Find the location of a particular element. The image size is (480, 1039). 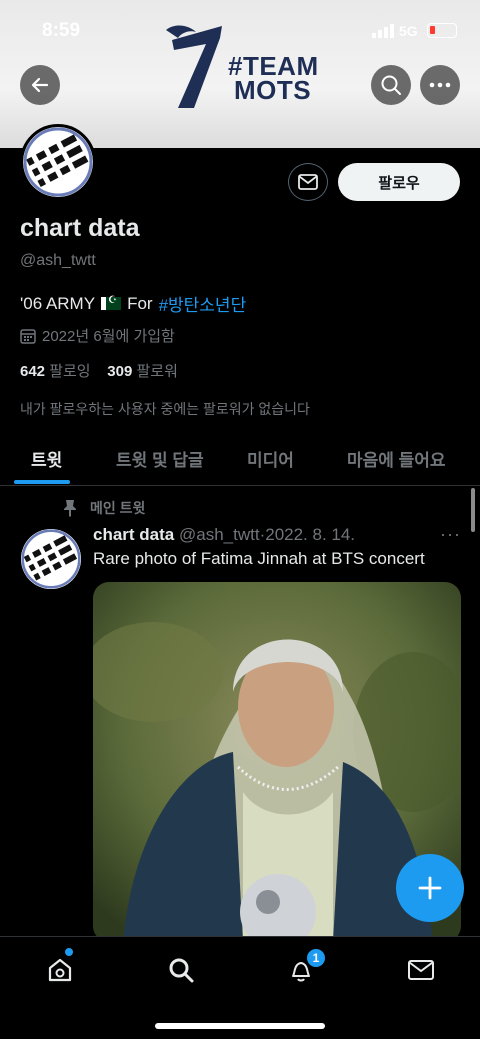

profile-bio: '06 ARMY For #방탄소년단 is located at coordinates (133, 303).